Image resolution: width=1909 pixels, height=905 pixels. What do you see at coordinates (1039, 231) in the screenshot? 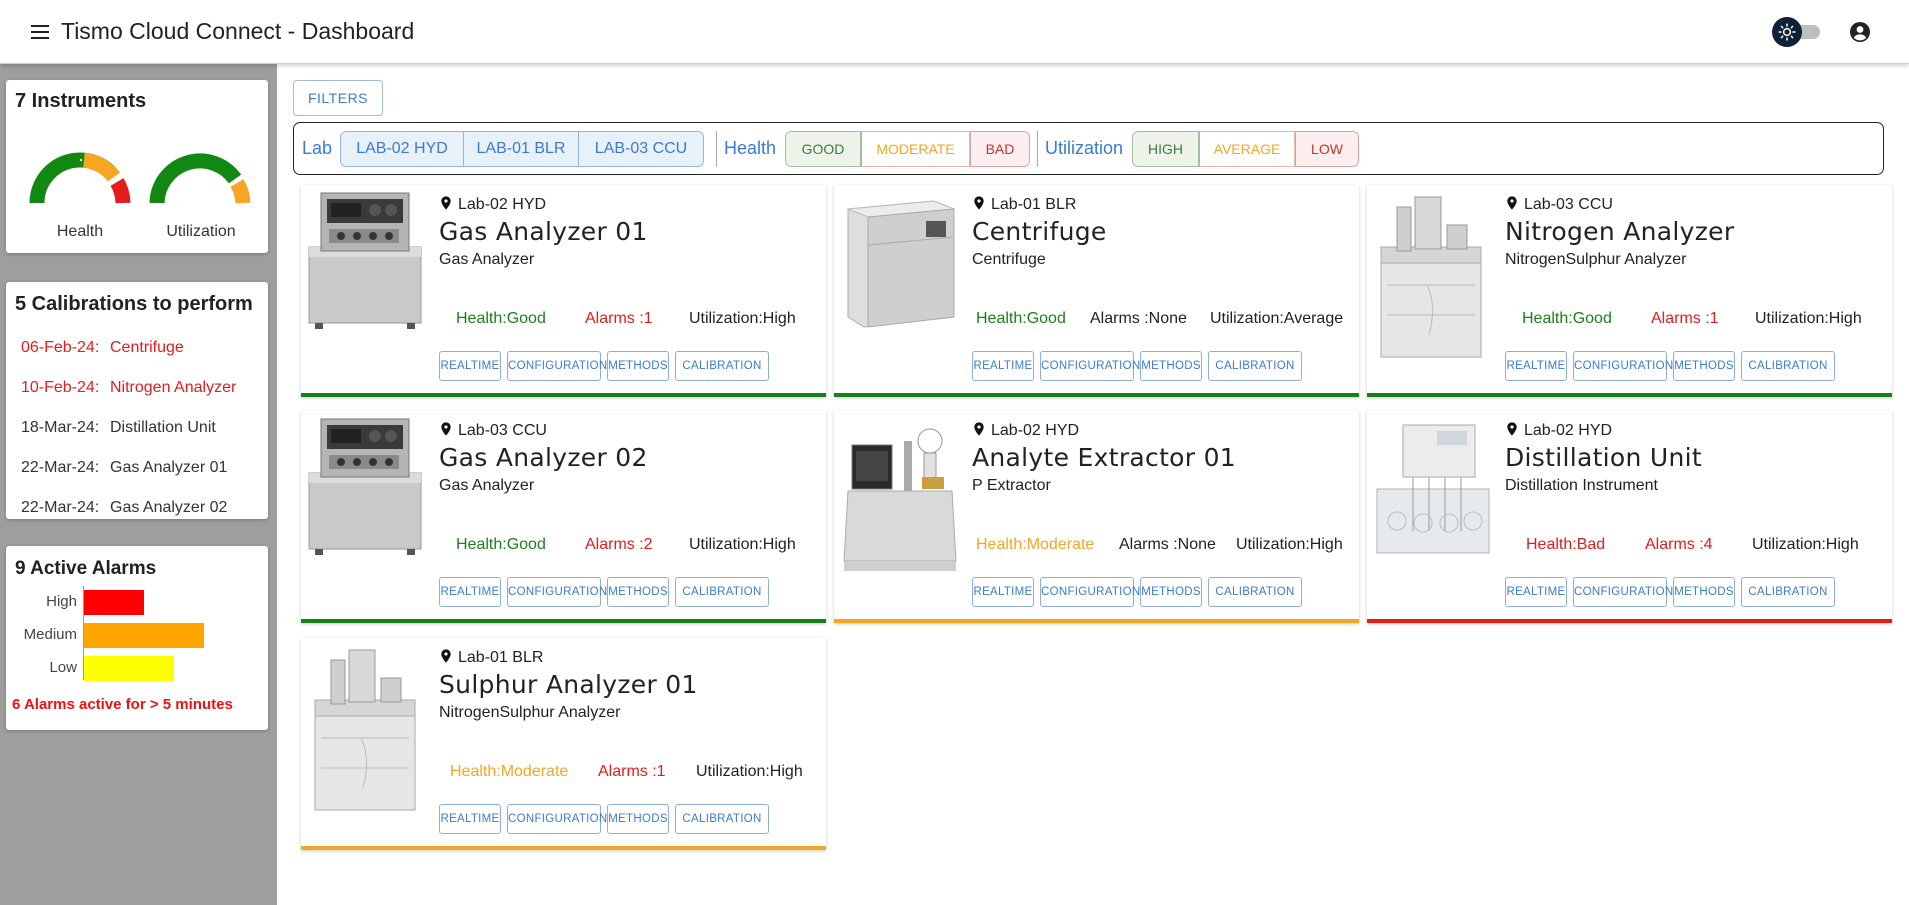
I see `card-instrument-name: Centrifuge` at bounding box center [1039, 231].